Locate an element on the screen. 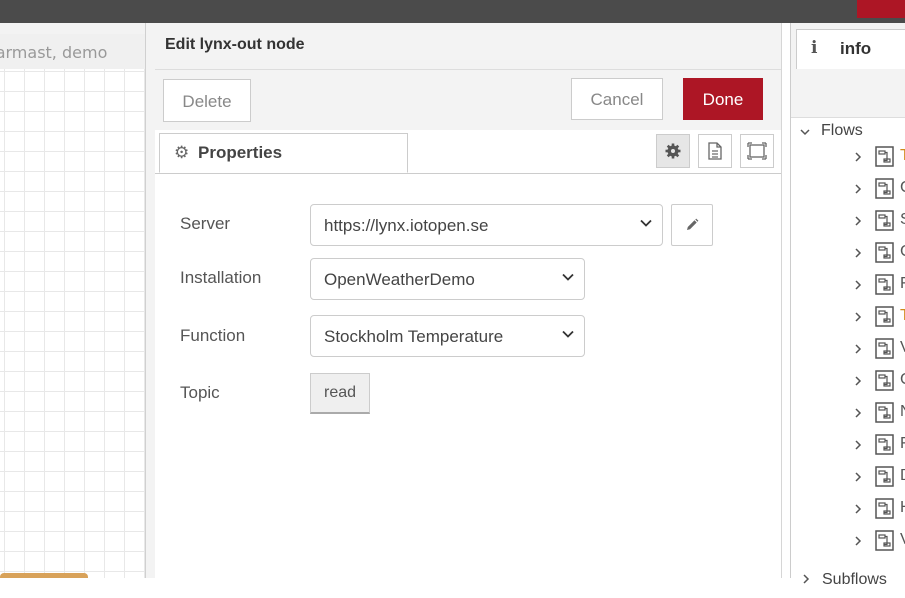 The image size is (905, 598). appearance-tab is located at coordinates (757, 151).